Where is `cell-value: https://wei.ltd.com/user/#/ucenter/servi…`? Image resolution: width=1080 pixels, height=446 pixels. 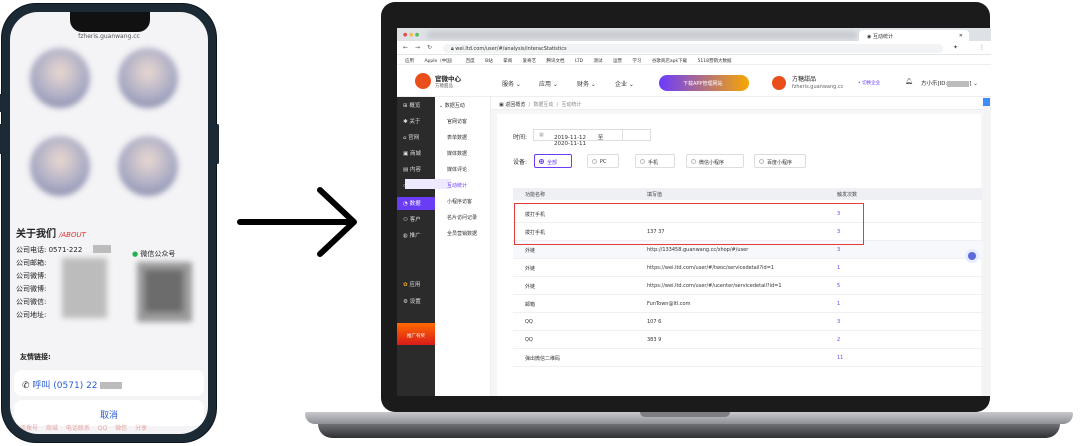
cell-value: https://wei.ltd.com/user/#/ucenter/servi… is located at coordinates (714, 286).